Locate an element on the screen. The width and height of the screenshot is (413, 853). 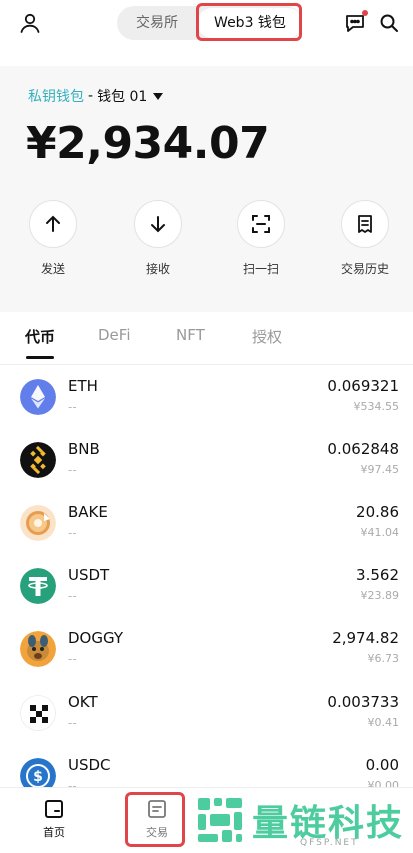
watermark-url: QFSP.NET is located at coordinates (329, 843).